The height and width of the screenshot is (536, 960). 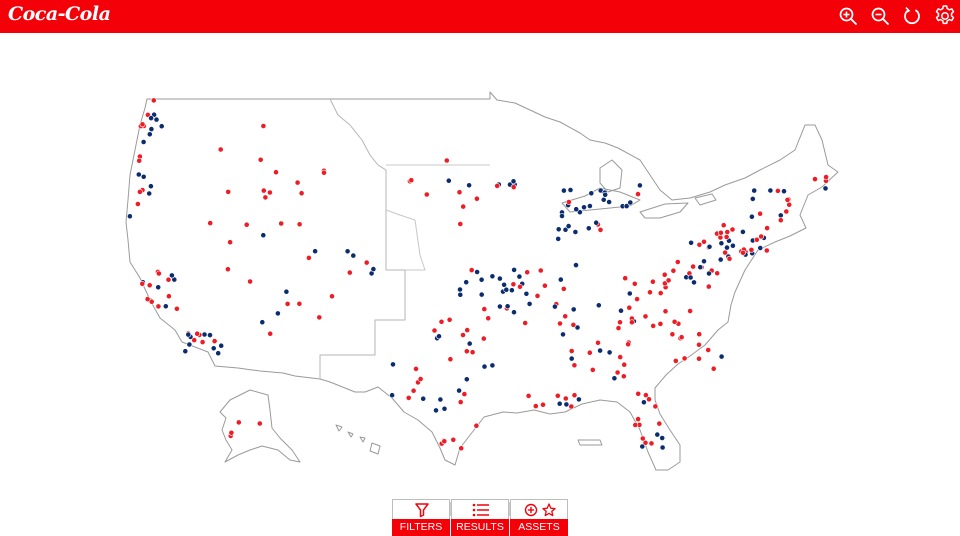 What do you see at coordinates (421, 517) in the screenshot?
I see `tab-filters: FILTERS` at bounding box center [421, 517].